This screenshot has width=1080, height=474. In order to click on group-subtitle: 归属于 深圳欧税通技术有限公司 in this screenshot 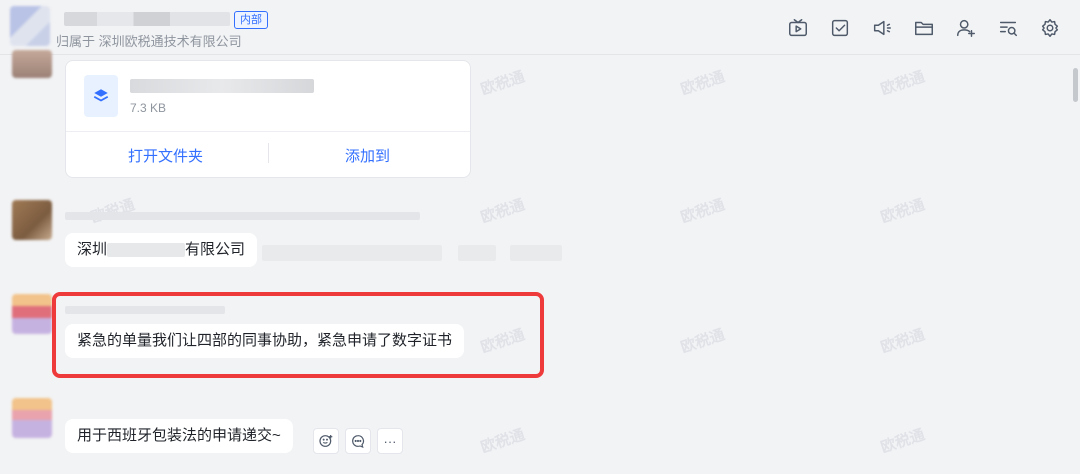, I will do `click(149, 41)`.